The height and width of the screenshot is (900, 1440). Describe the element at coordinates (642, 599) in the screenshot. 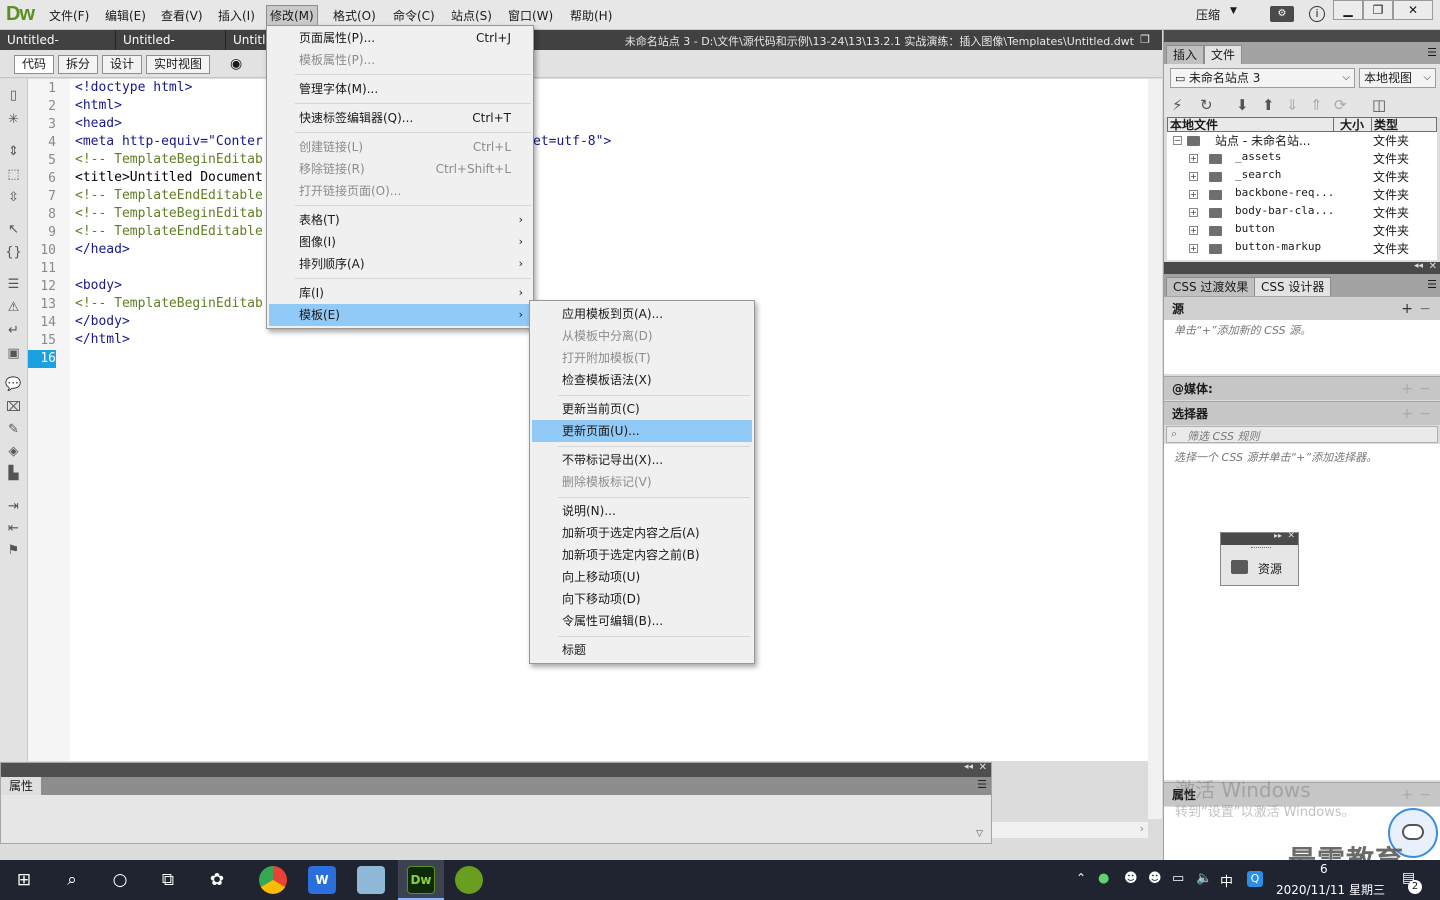

I see `menu-item-move-entry-down: 向下移动项(D)` at that location.